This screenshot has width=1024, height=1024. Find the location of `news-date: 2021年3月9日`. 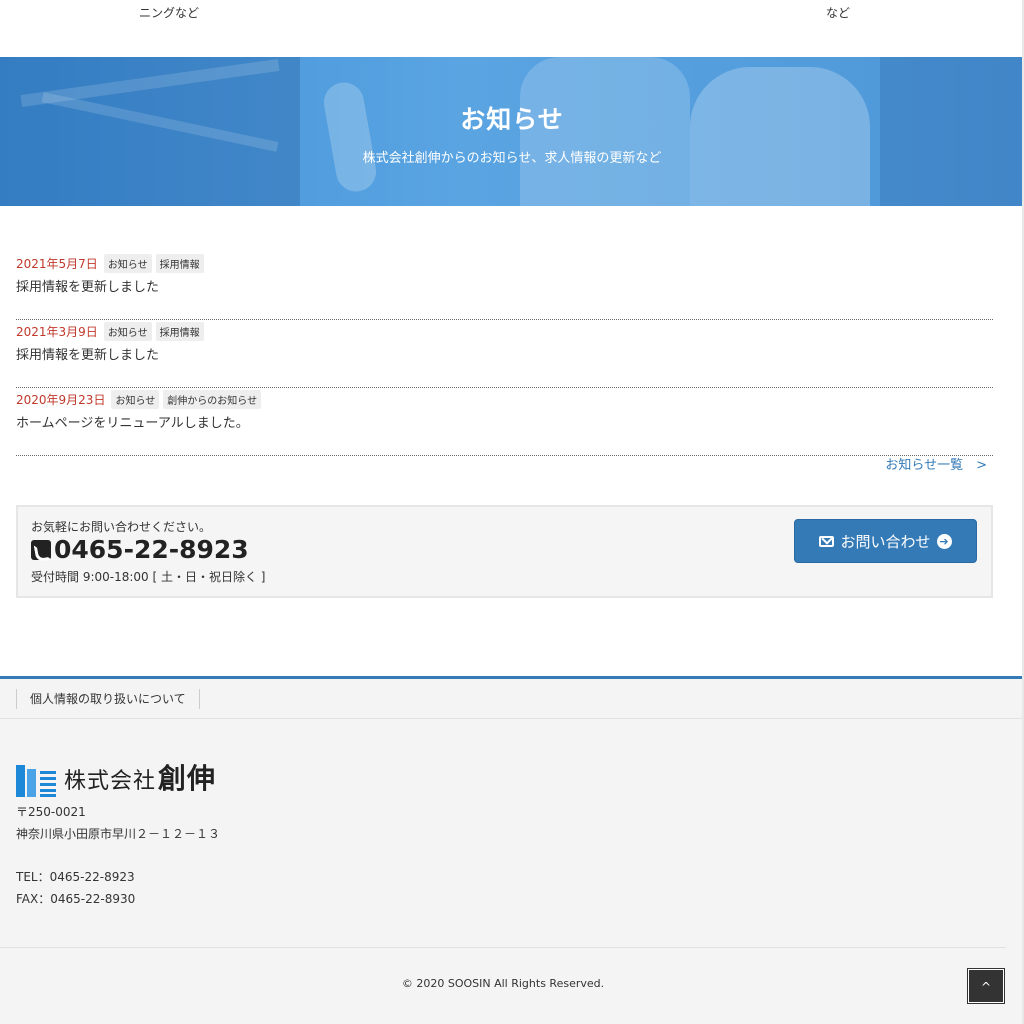

news-date: 2021年3月9日 is located at coordinates (57, 331).